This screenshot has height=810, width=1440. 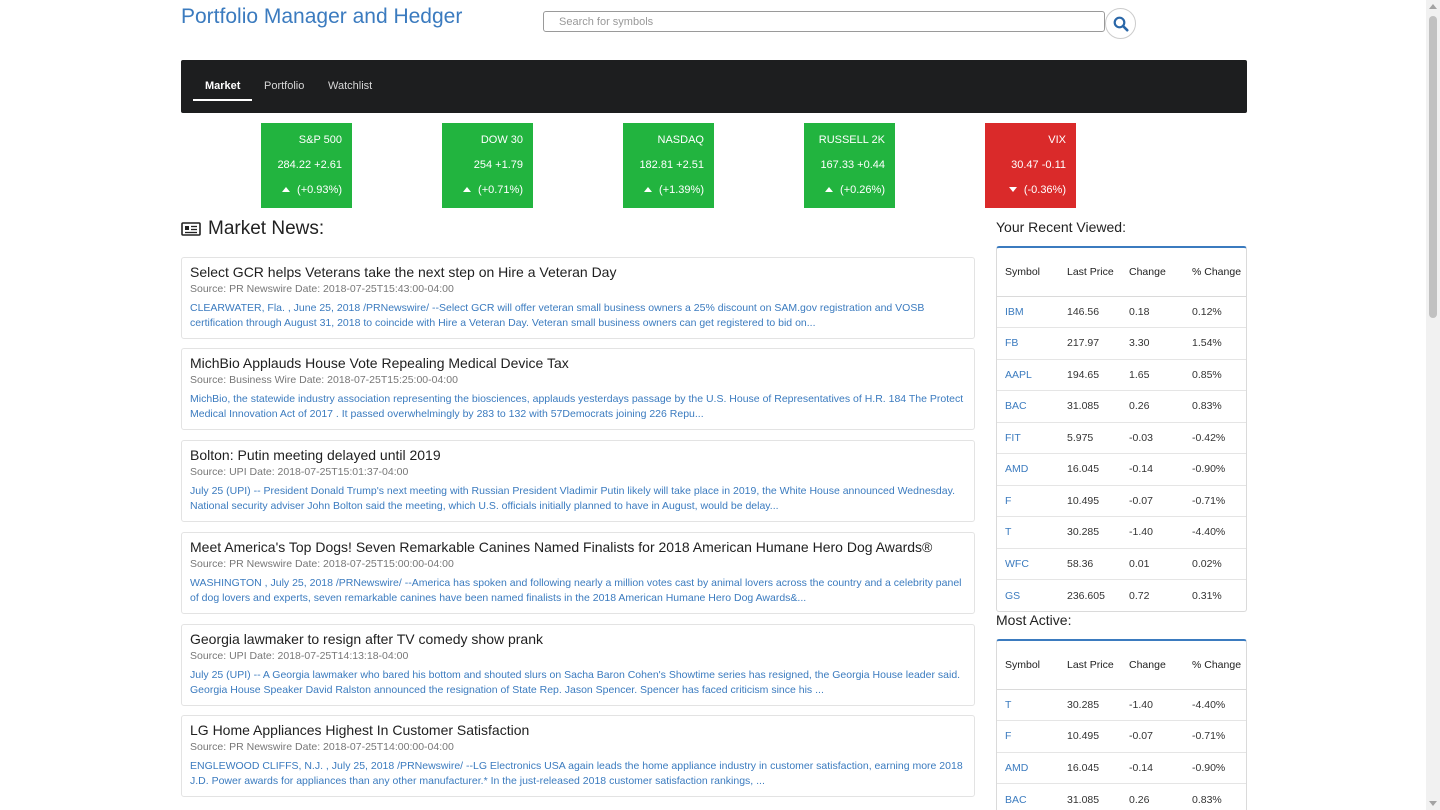 What do you see at coordinates (1215, 272) in the screenshot?
I see `column-header: % Change` at bounding box center [1215, 272].